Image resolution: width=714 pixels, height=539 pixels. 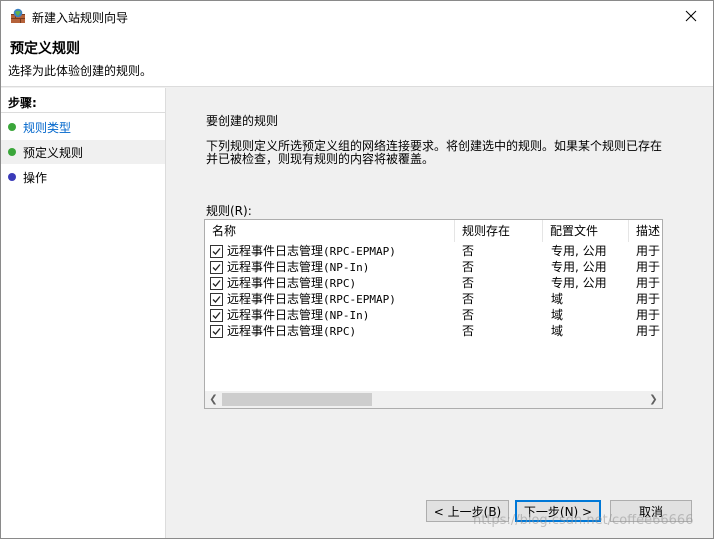 What do you see at coordinates (499, 231) in the screenshot?
I see `column-header-exists: 规则存在` at bounding box center [499, 231].